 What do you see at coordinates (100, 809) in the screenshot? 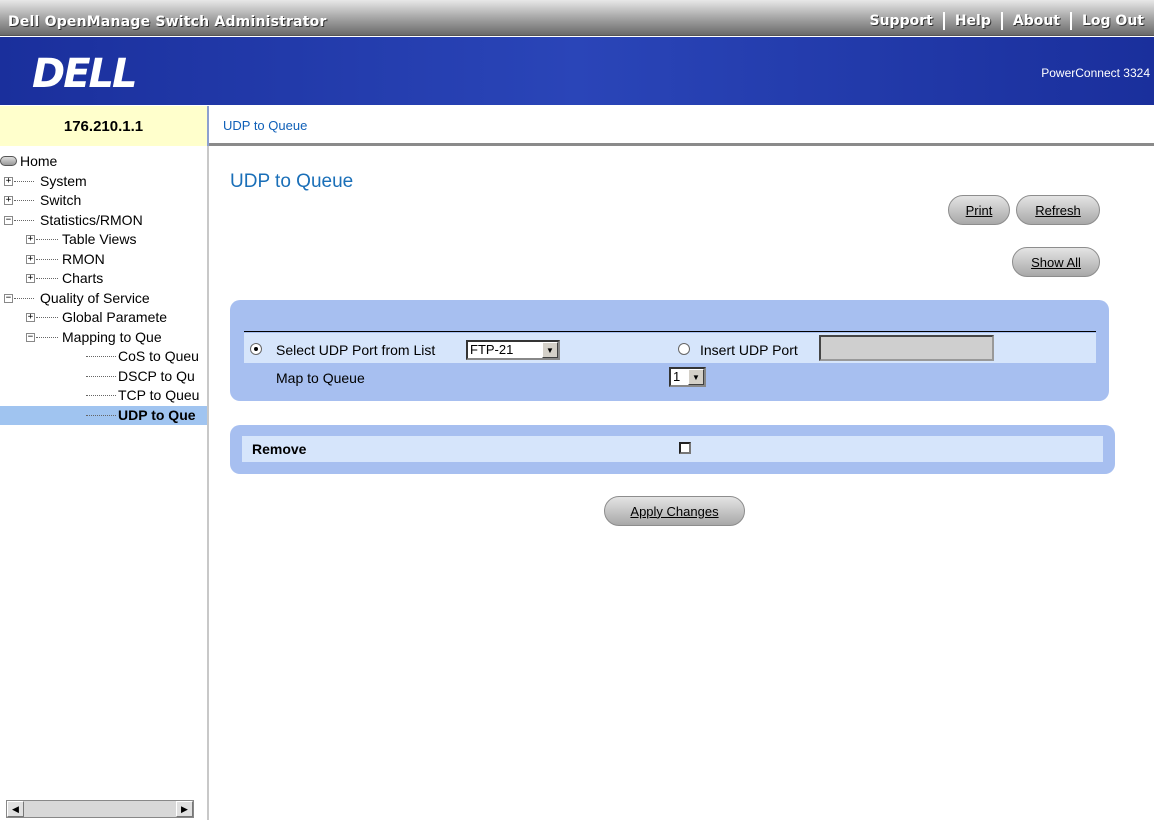
I see `sidebar-scrollbar: ◀ ▶` at bounding box center [100, 809].